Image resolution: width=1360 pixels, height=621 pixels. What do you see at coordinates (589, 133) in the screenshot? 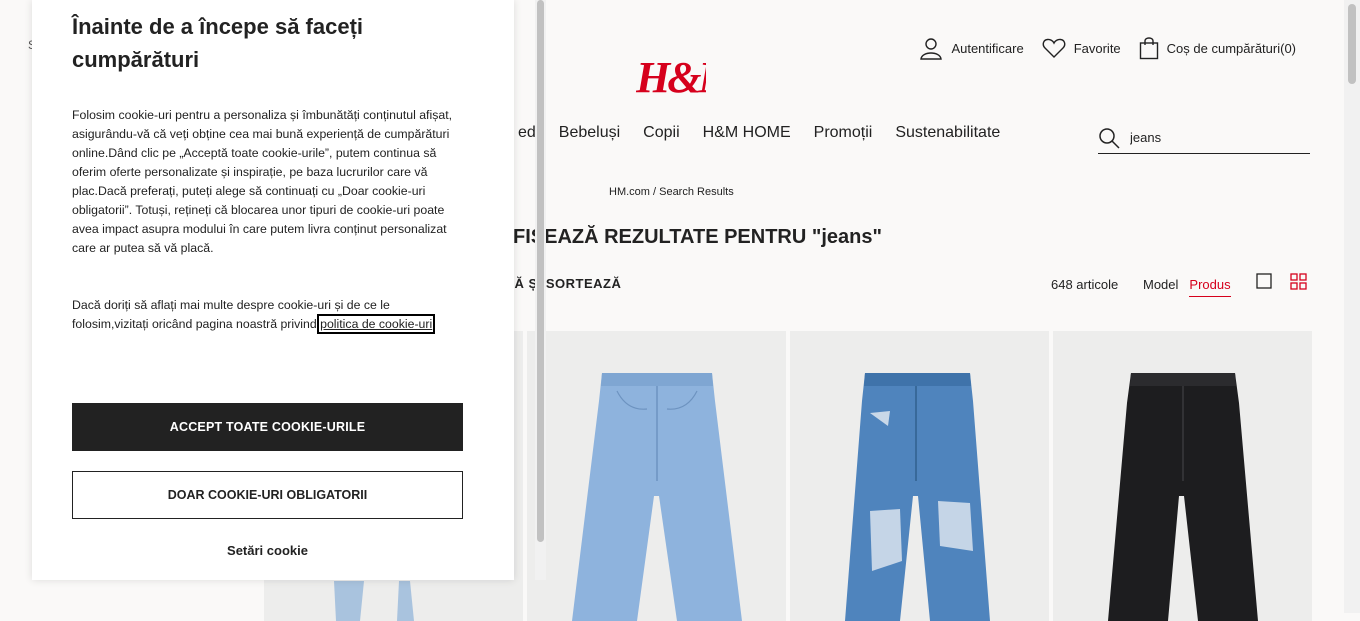
I see `nav-item-bebelusi: Bebeluși` at bounding box center [589, 133].